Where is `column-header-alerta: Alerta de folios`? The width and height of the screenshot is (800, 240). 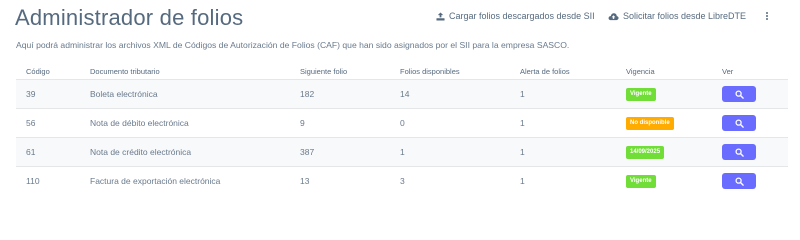 column-header-alerta: Alerta de folios is located at coordinates (545, 71).